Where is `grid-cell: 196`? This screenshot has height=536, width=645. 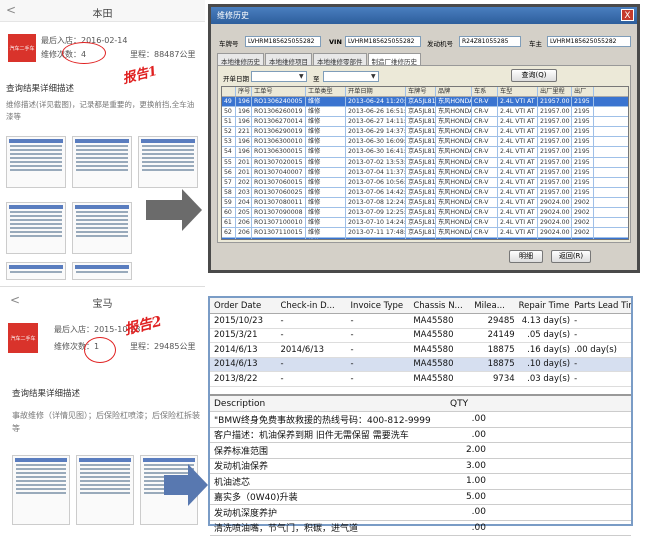
grid-cell: 196 is located at coordinates (244, 111).